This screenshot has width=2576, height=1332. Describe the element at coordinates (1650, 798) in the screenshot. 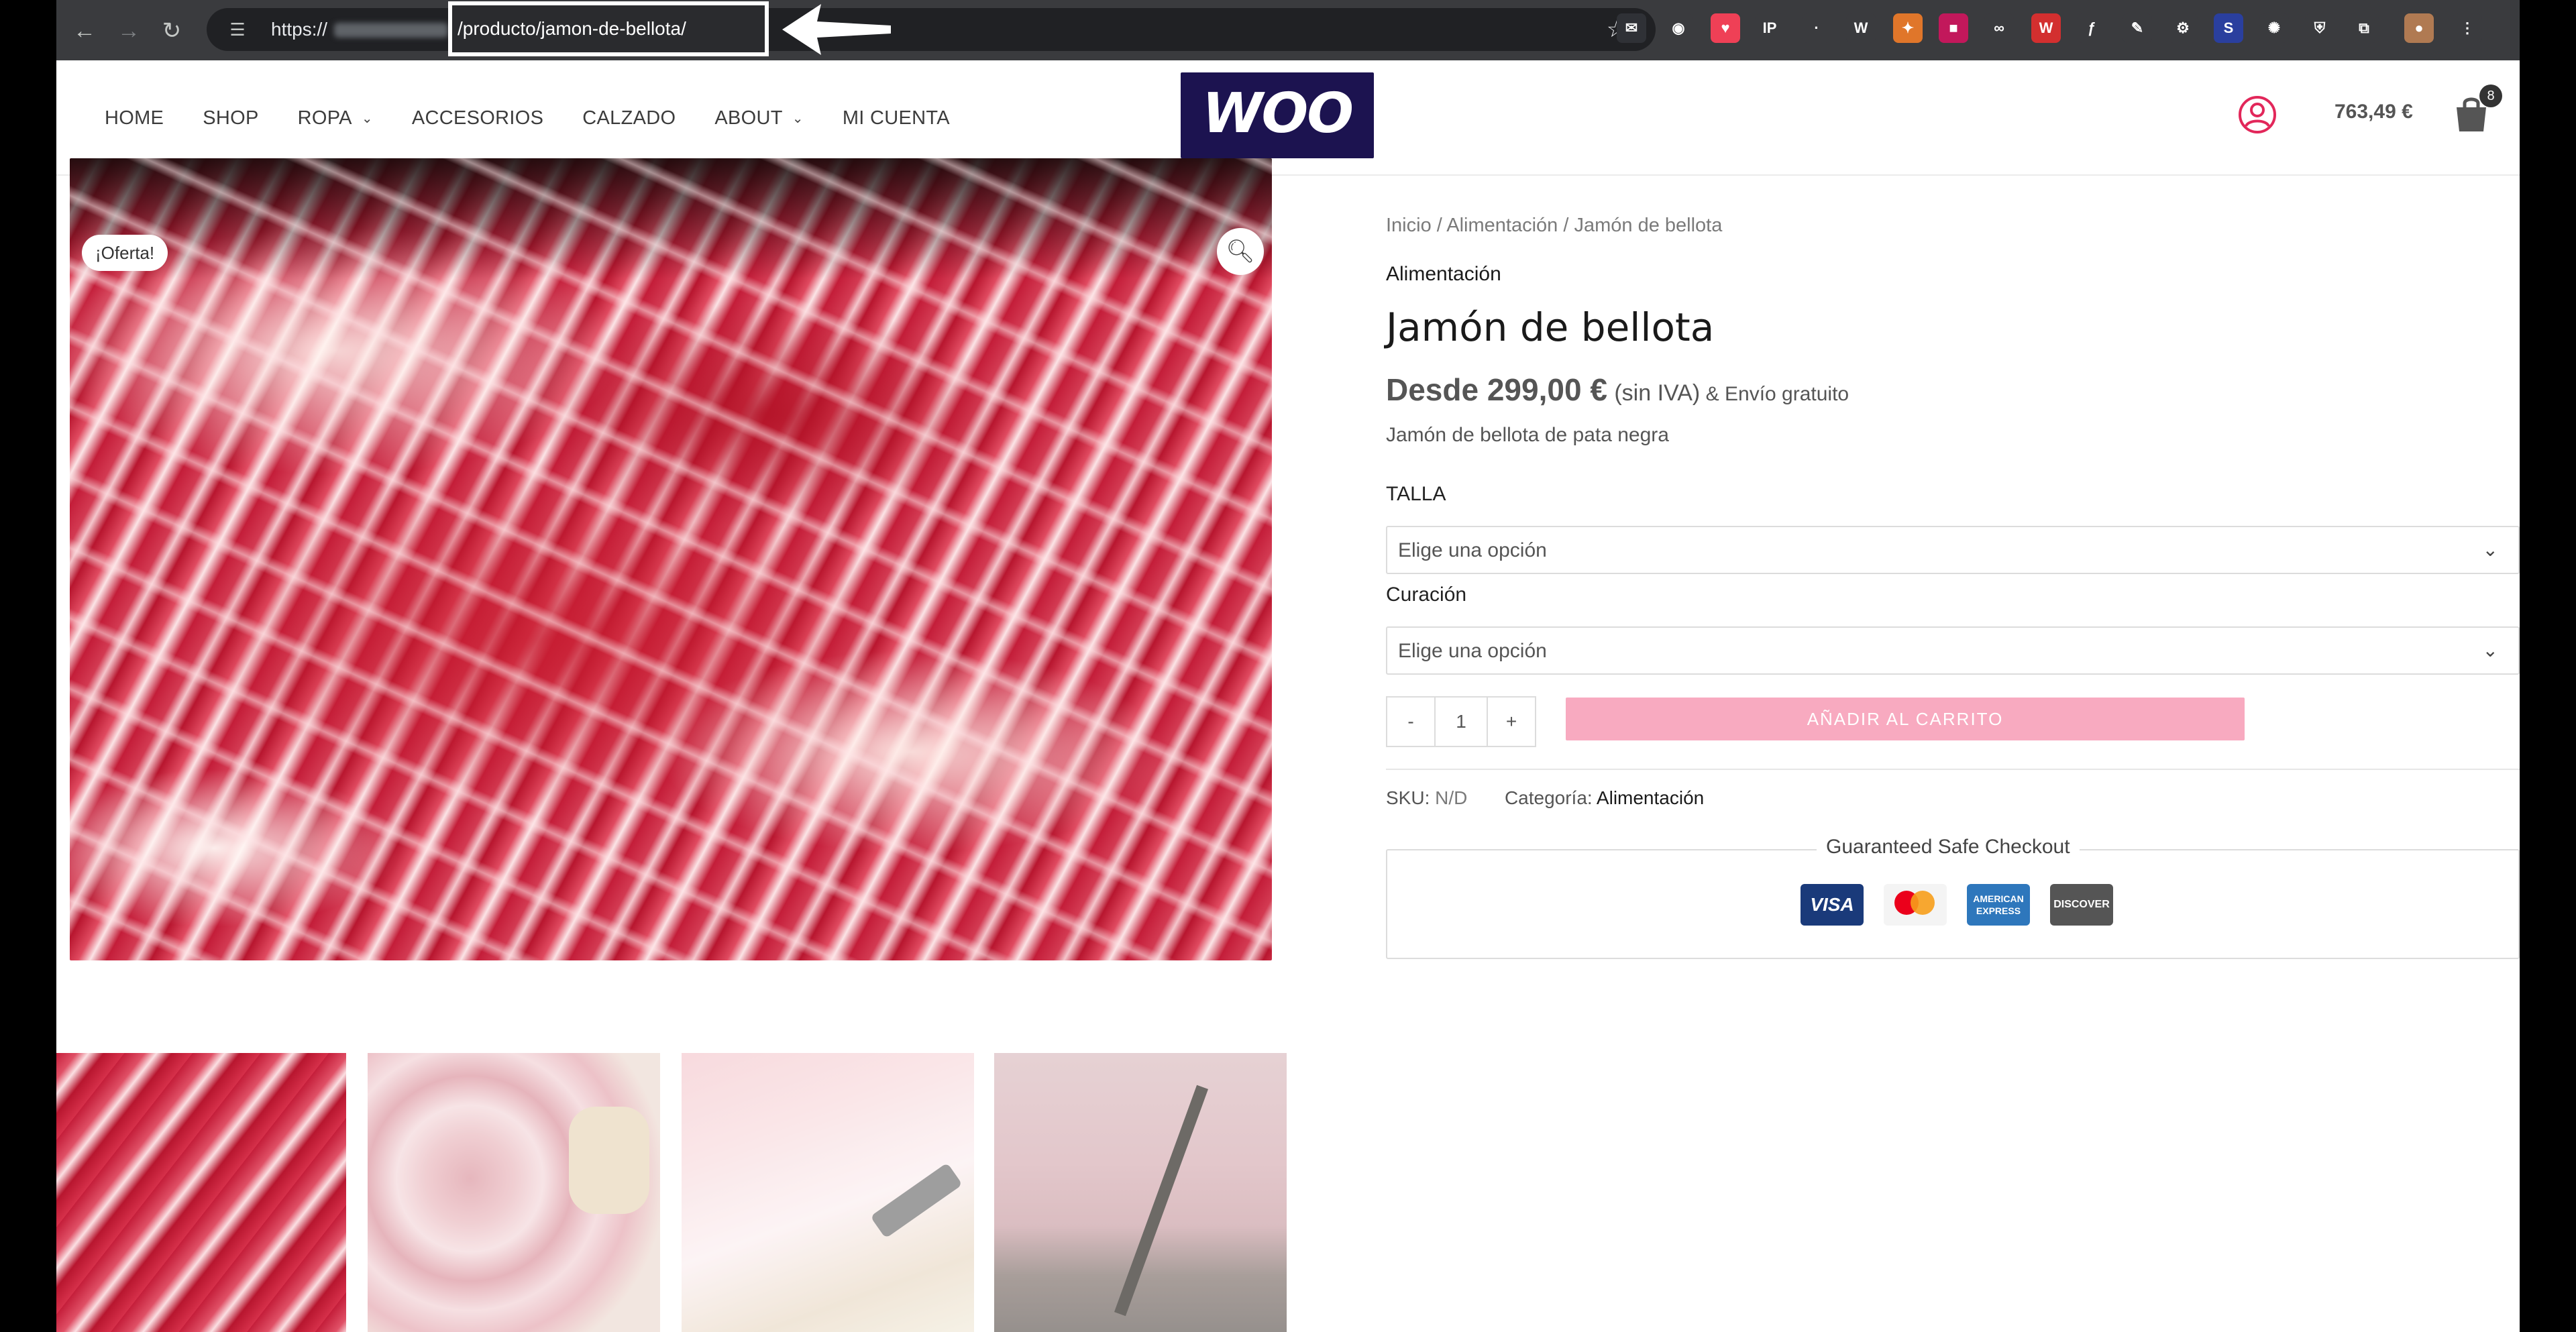

I see `category-meta-link: Alimentación` at that location.